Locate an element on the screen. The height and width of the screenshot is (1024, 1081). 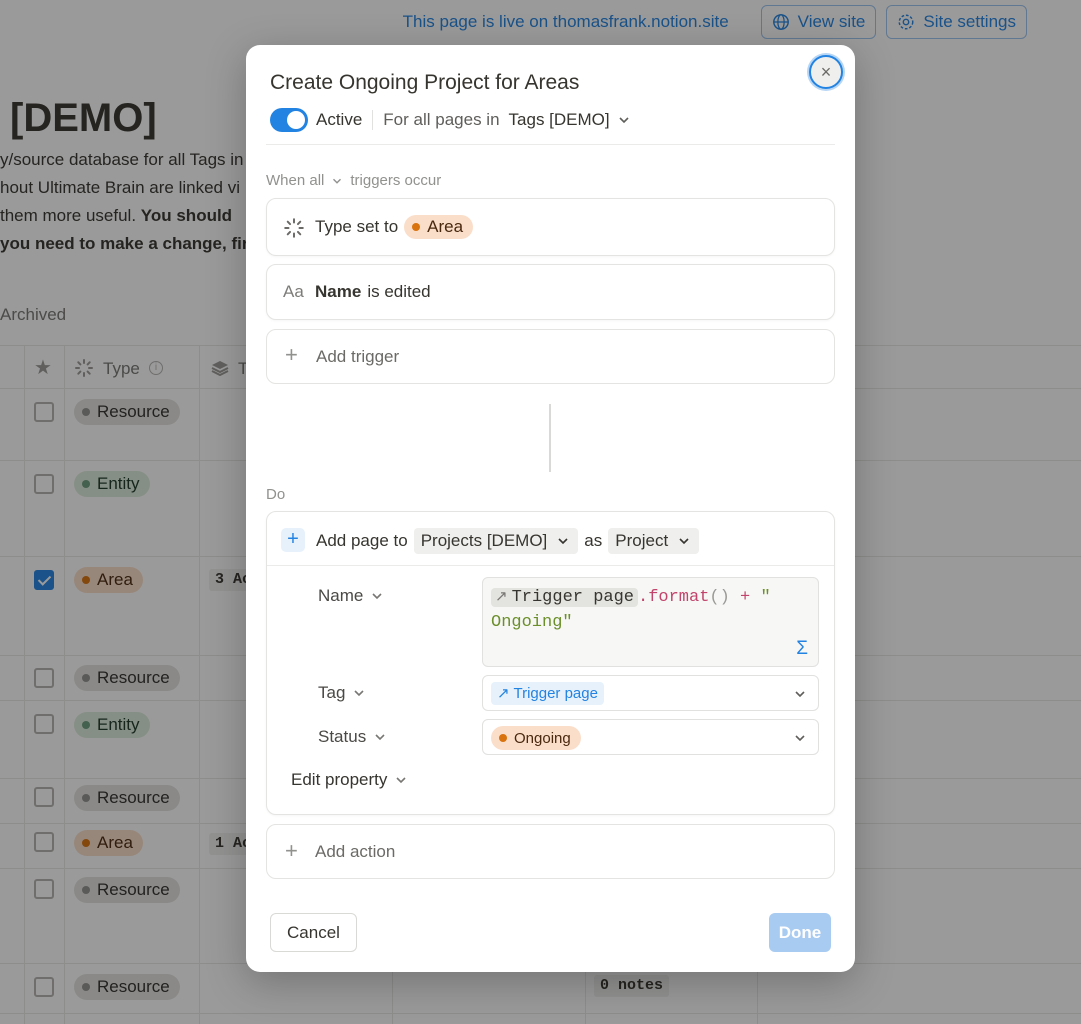
edit-property-label: Edit property is located at coordinates (339, 779).